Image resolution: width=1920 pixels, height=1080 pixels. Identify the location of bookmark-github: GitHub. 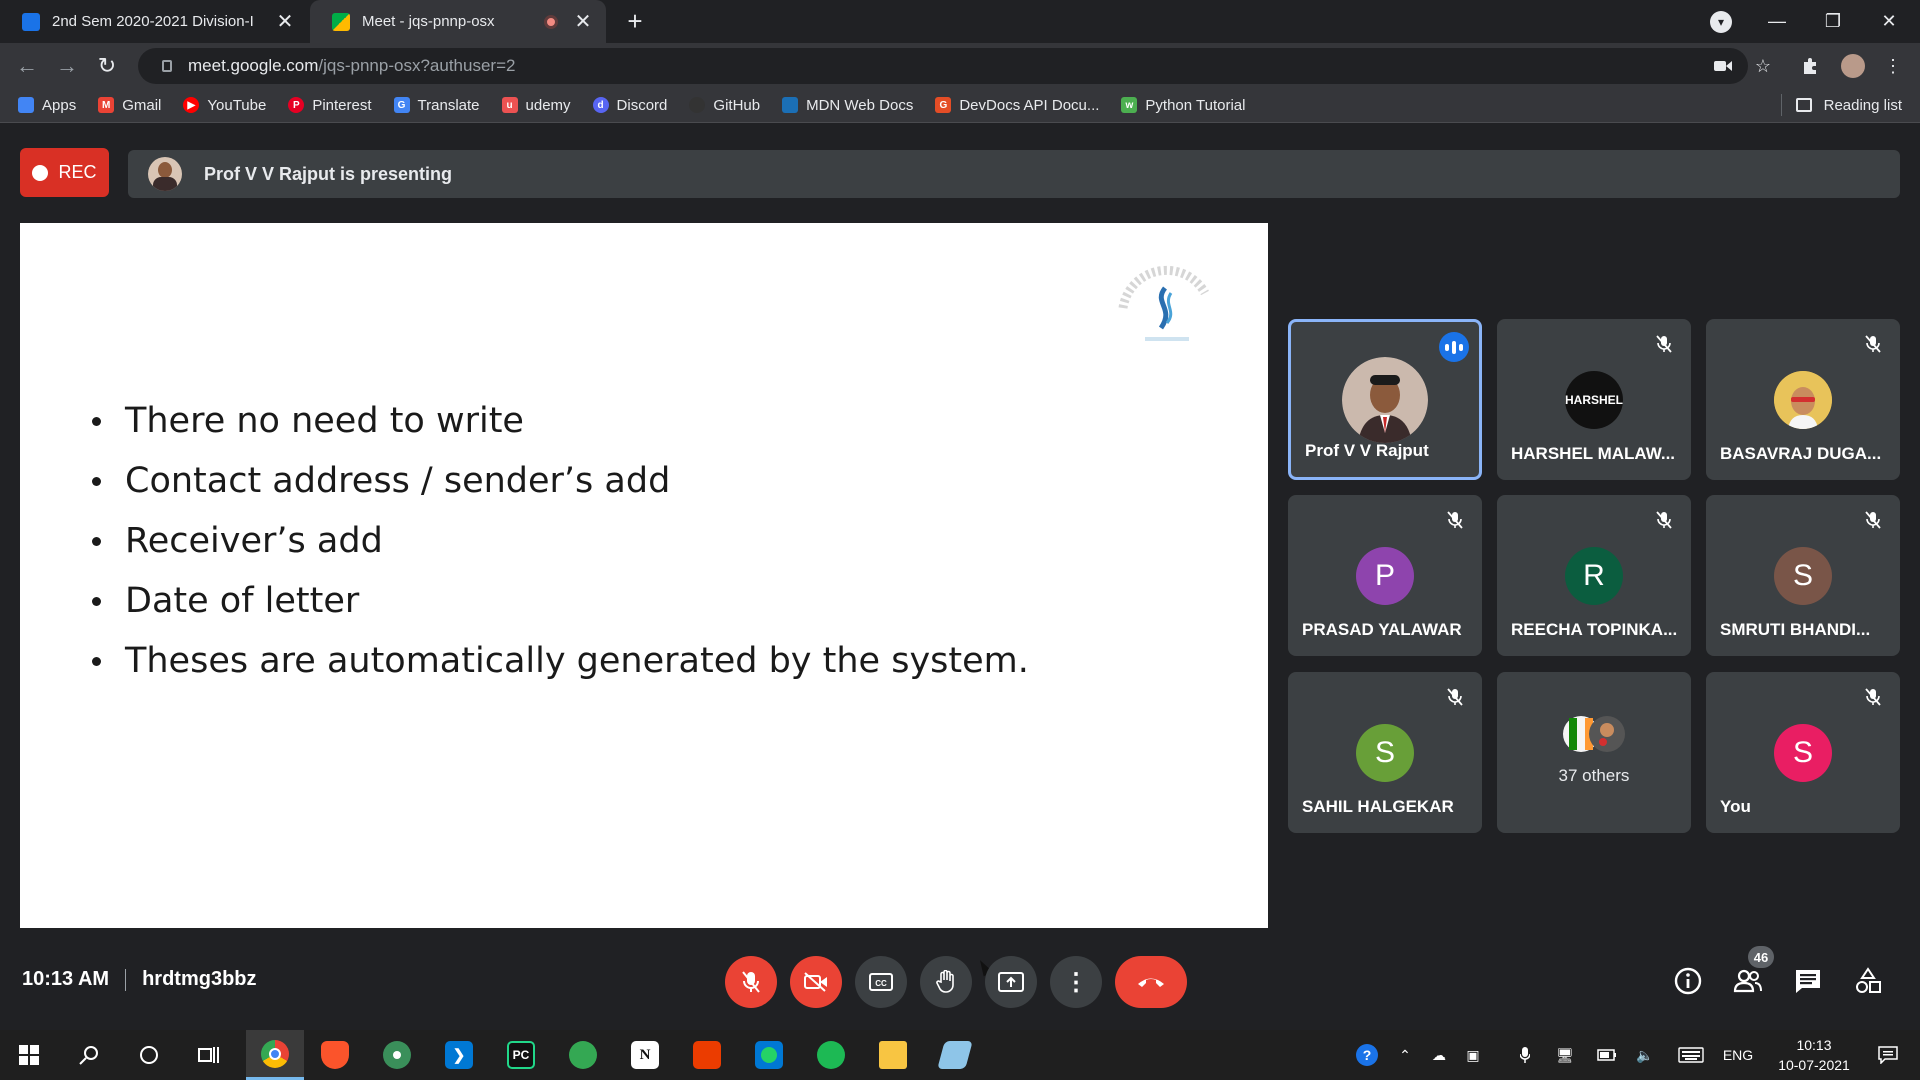
(724, 105).